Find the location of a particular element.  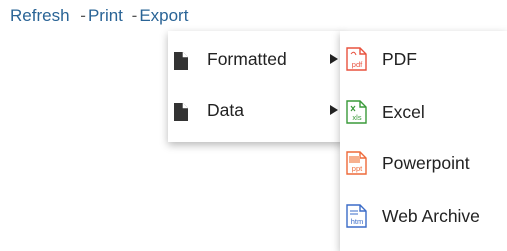

svg-text: xls is located at coordinates (356, 117).